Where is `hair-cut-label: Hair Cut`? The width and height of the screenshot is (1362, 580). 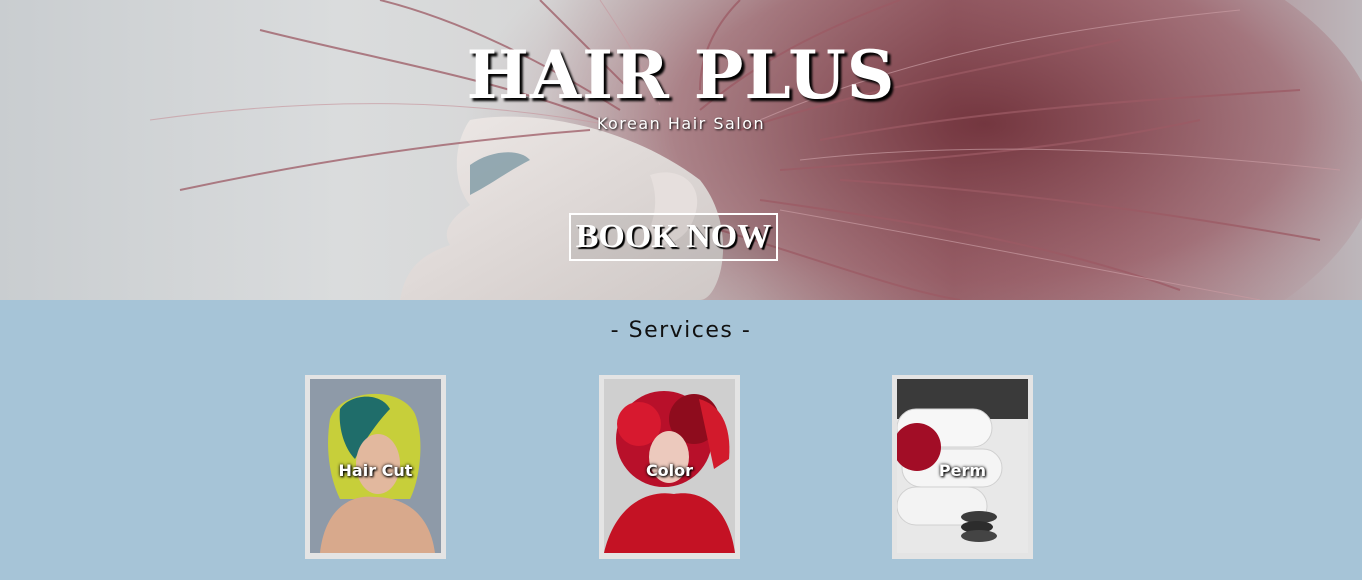 hair-cut-label: Hair Cut is located at coordinates (375, 470).